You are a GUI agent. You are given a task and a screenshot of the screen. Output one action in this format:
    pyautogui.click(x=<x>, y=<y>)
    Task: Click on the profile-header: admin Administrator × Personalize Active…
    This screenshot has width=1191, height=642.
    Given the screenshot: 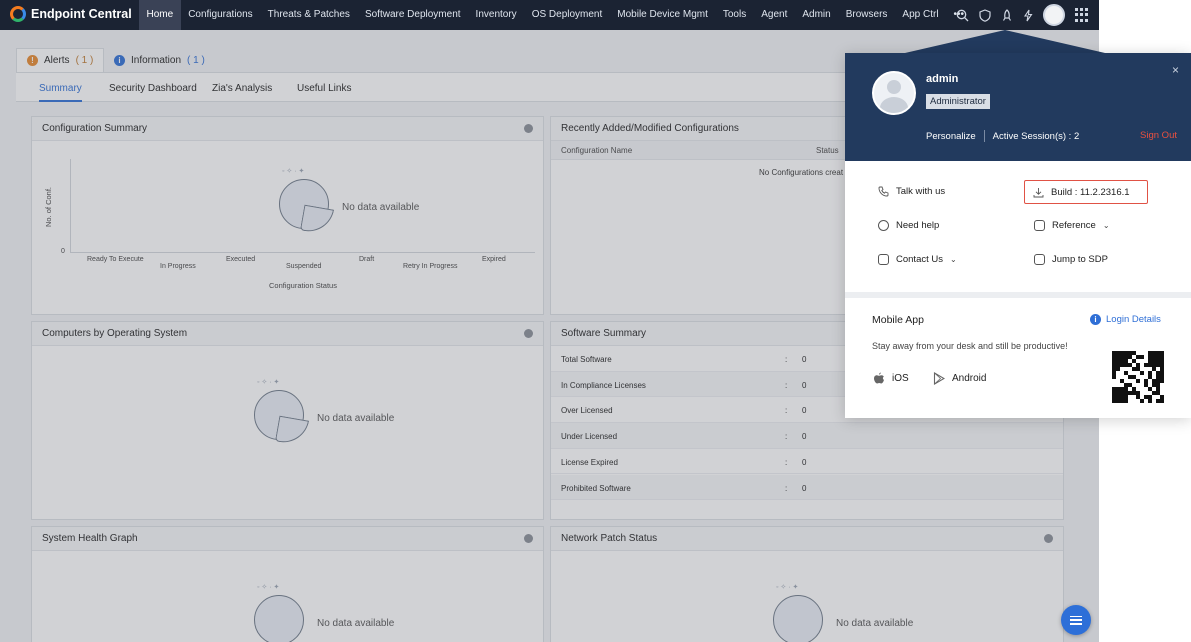 What is the action you would take?
    pyautogui.click(x=1018, y=107)
    